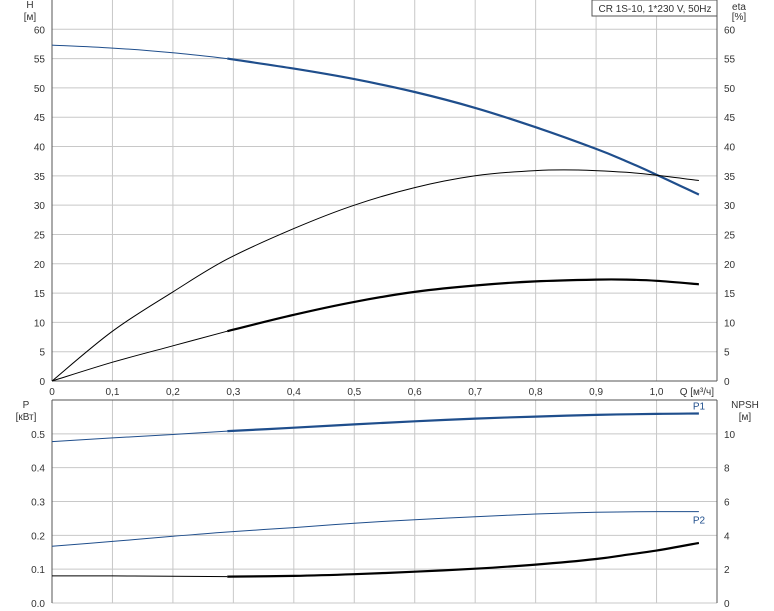 This screenshot has width=774, height=611. What do you see at coordinates (40, 30) in the screenshot?
I see `y-tick-label-left: 60` at bounding box center [40, 30].